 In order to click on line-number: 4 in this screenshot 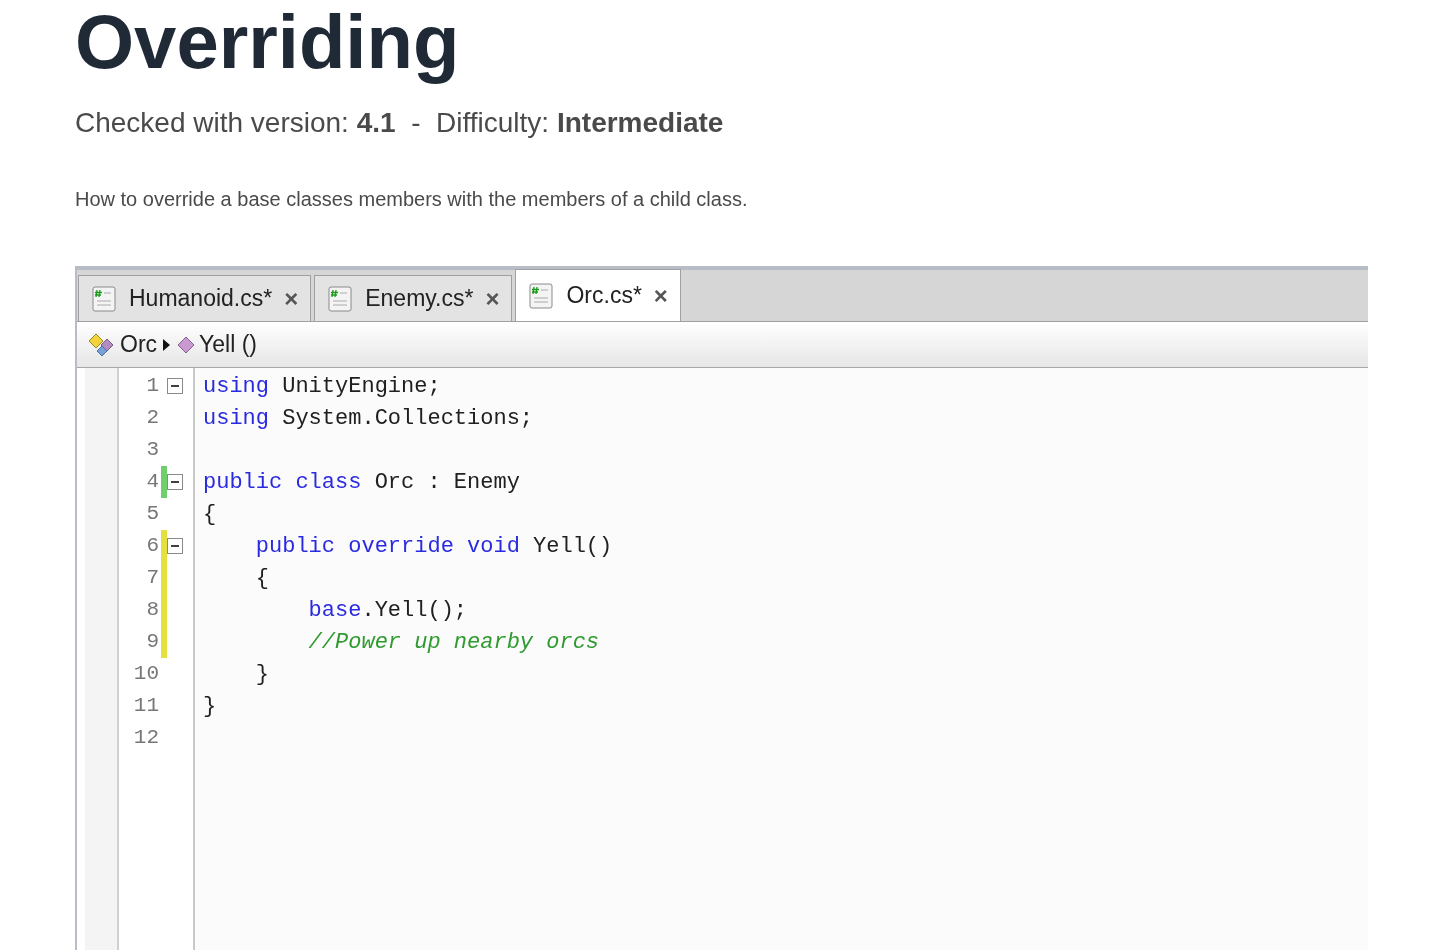, I will do `click(152, 482)`.